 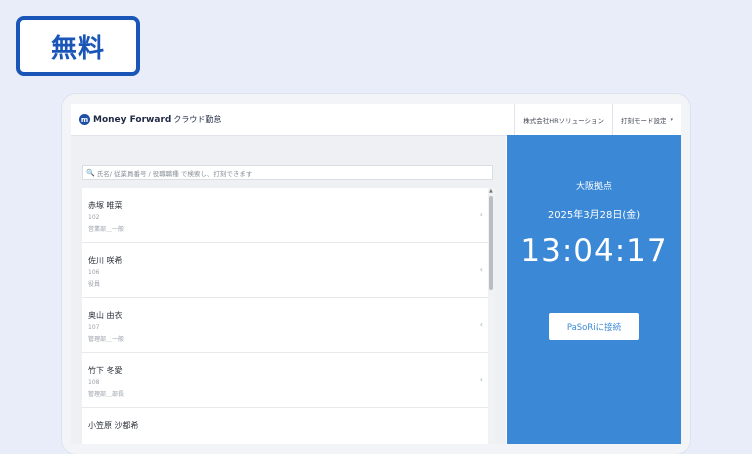 I want to click on employee-code: 102, so click(x=94, y=217).